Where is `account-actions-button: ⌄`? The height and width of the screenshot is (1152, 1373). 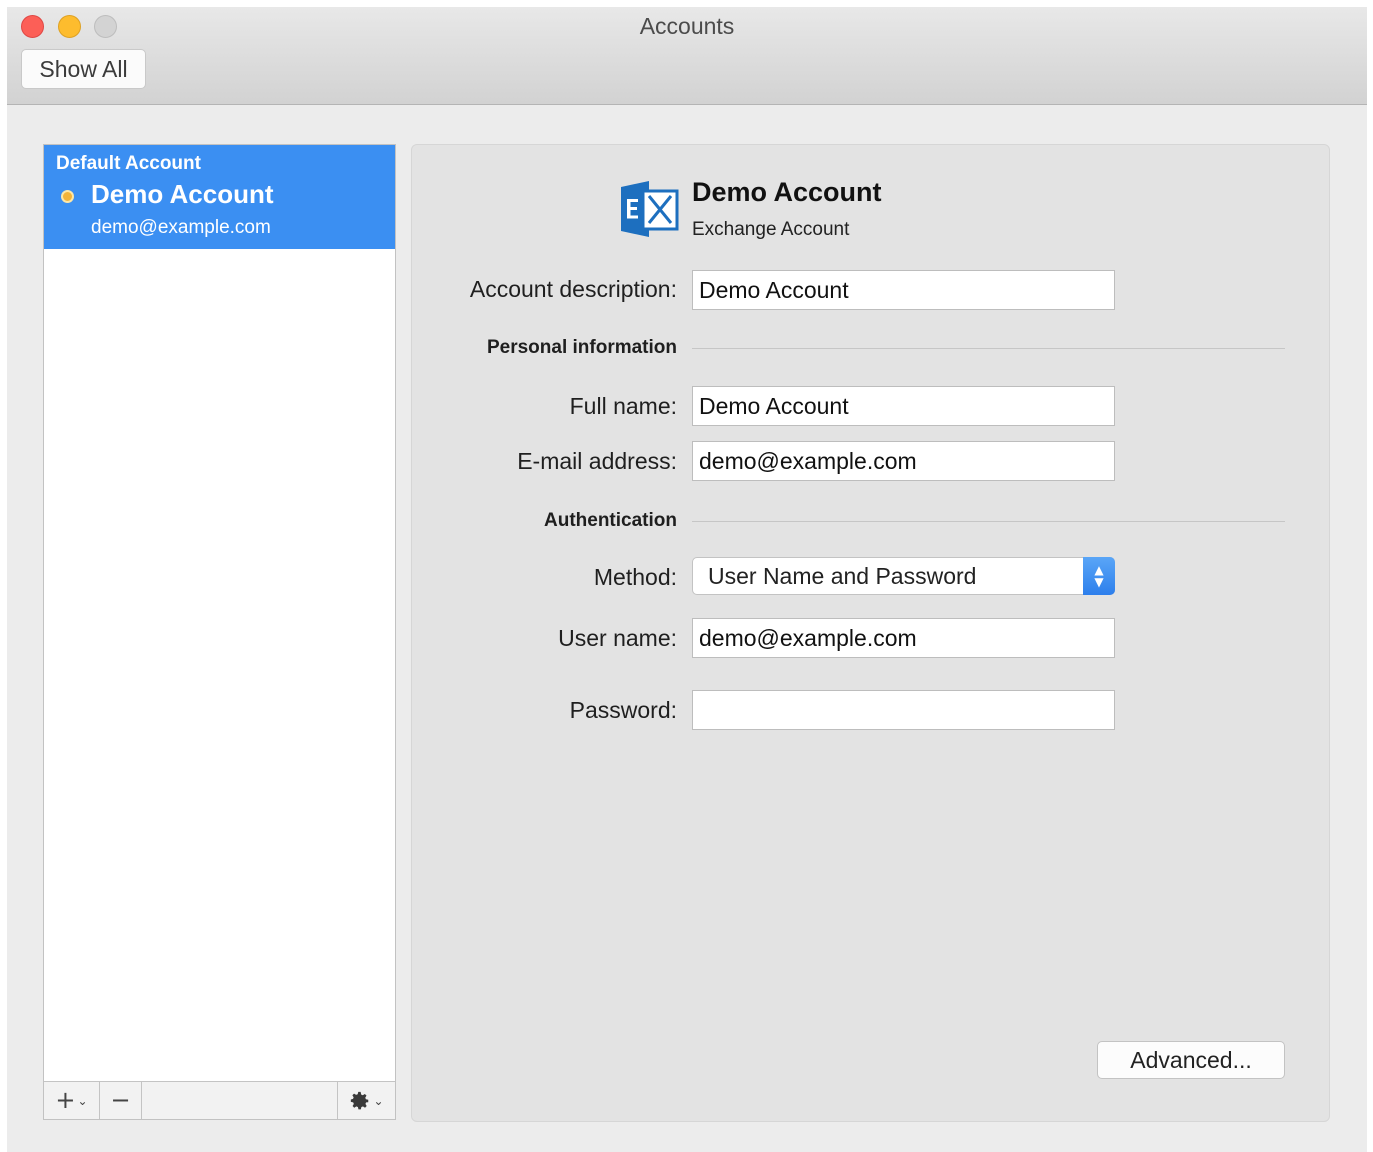
account-actions-button: ⌄ is located at coordinates (366, 1100).